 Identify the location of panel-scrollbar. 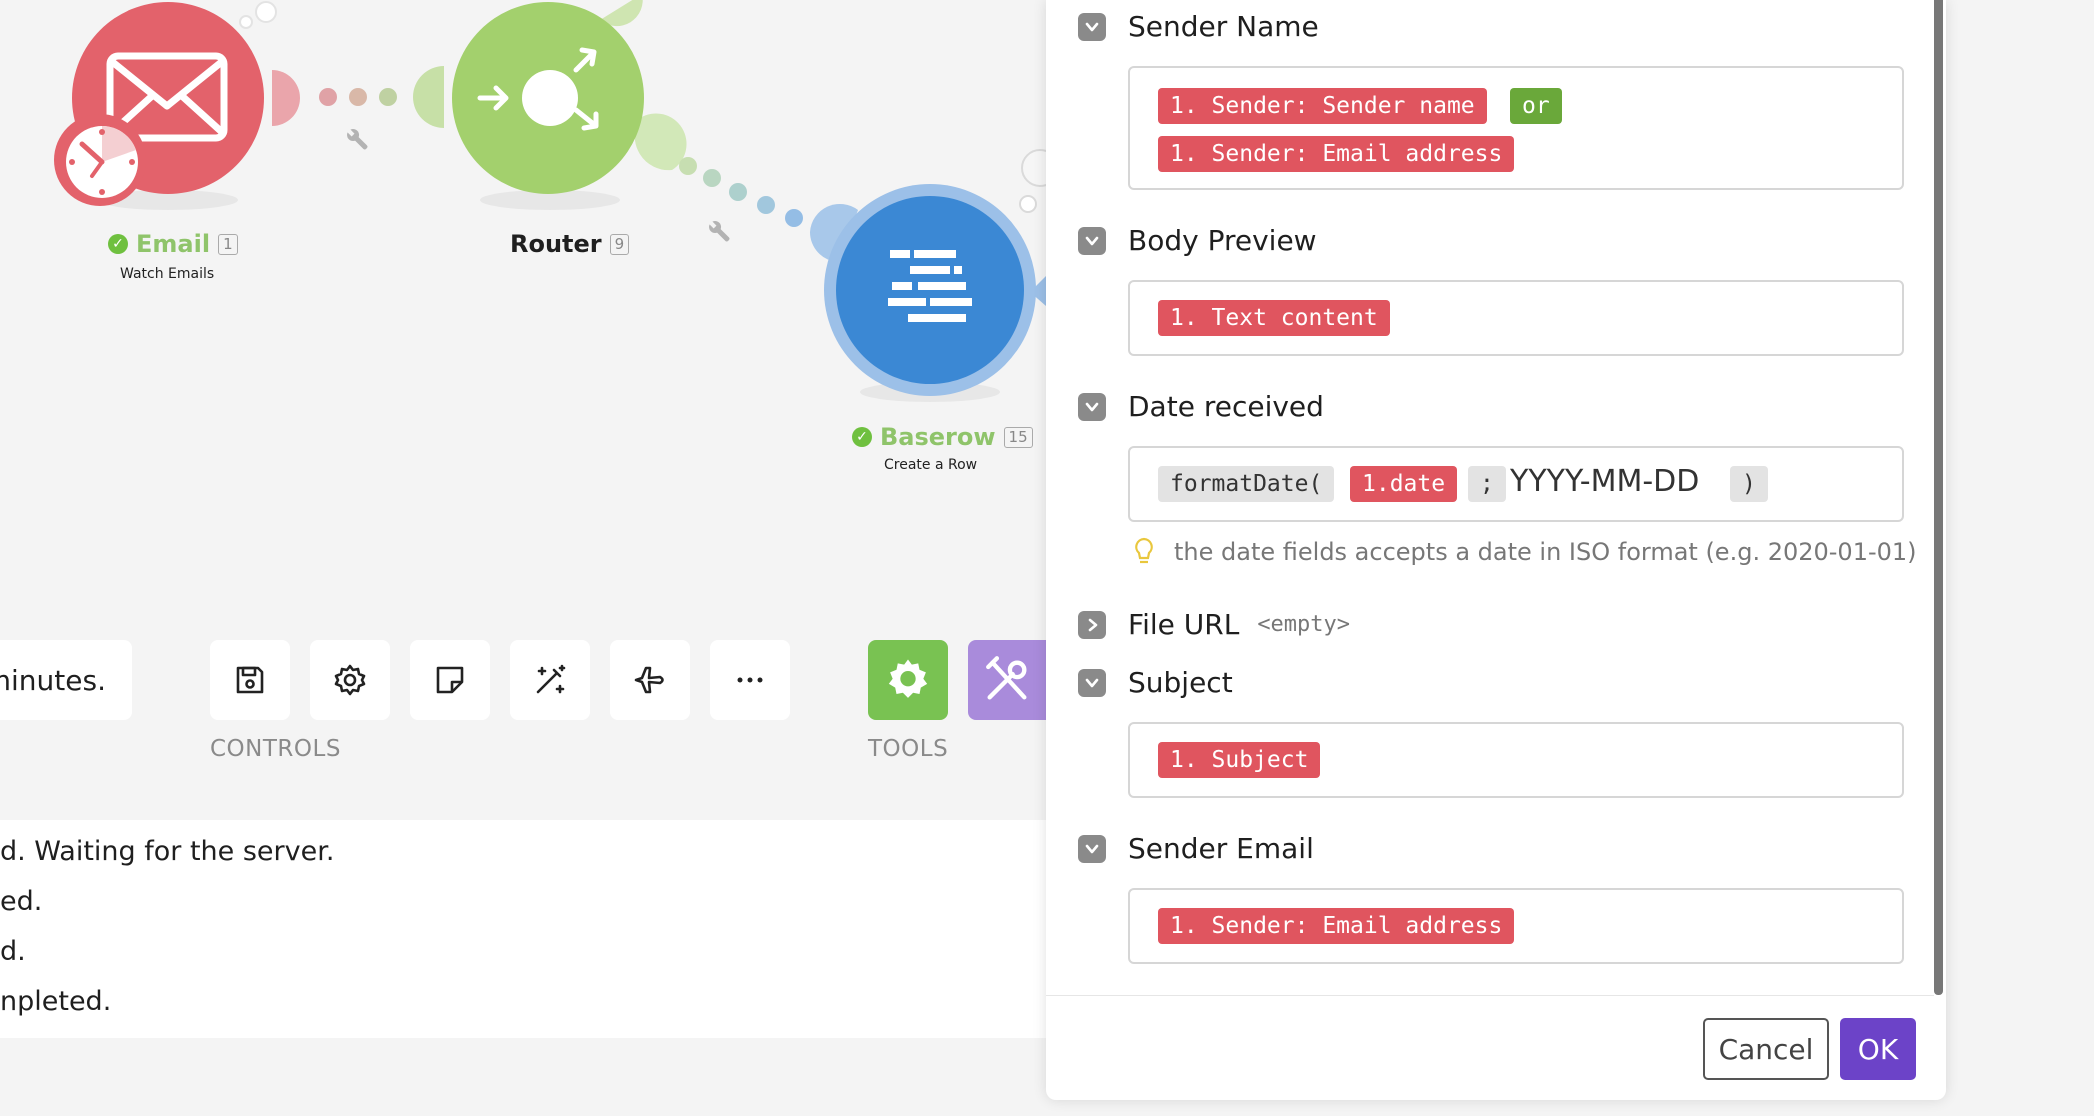
(1938, 497).